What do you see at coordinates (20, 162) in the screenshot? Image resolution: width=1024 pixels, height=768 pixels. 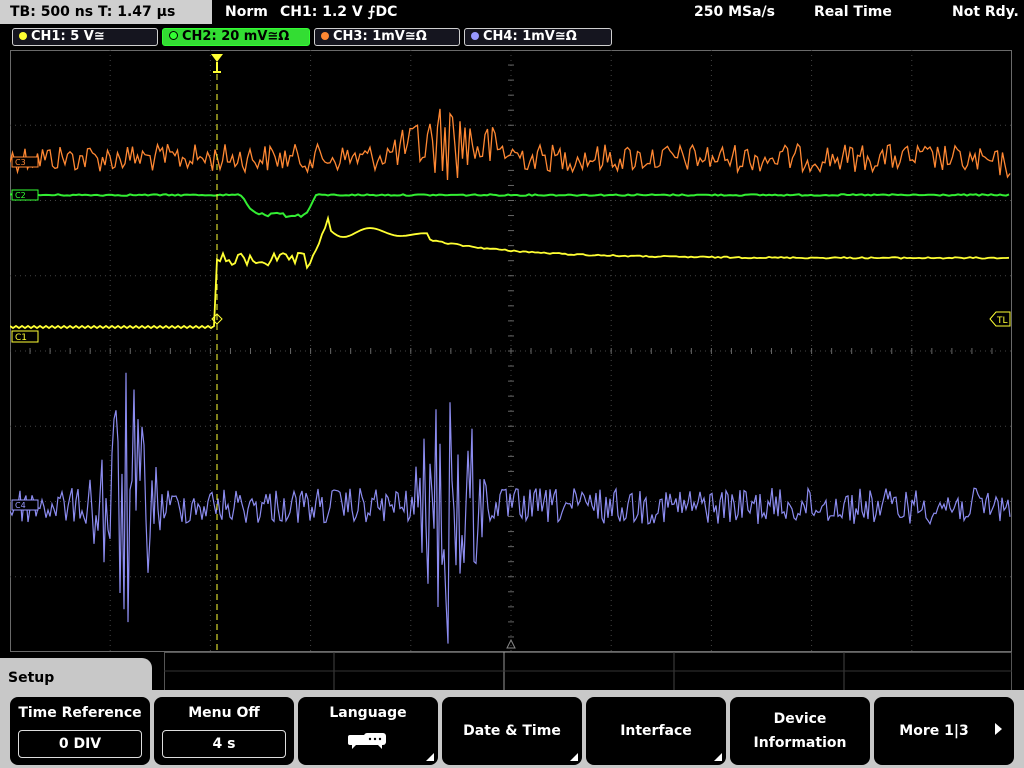 I see `svg-text: C3` at bounding box center [20, 162].